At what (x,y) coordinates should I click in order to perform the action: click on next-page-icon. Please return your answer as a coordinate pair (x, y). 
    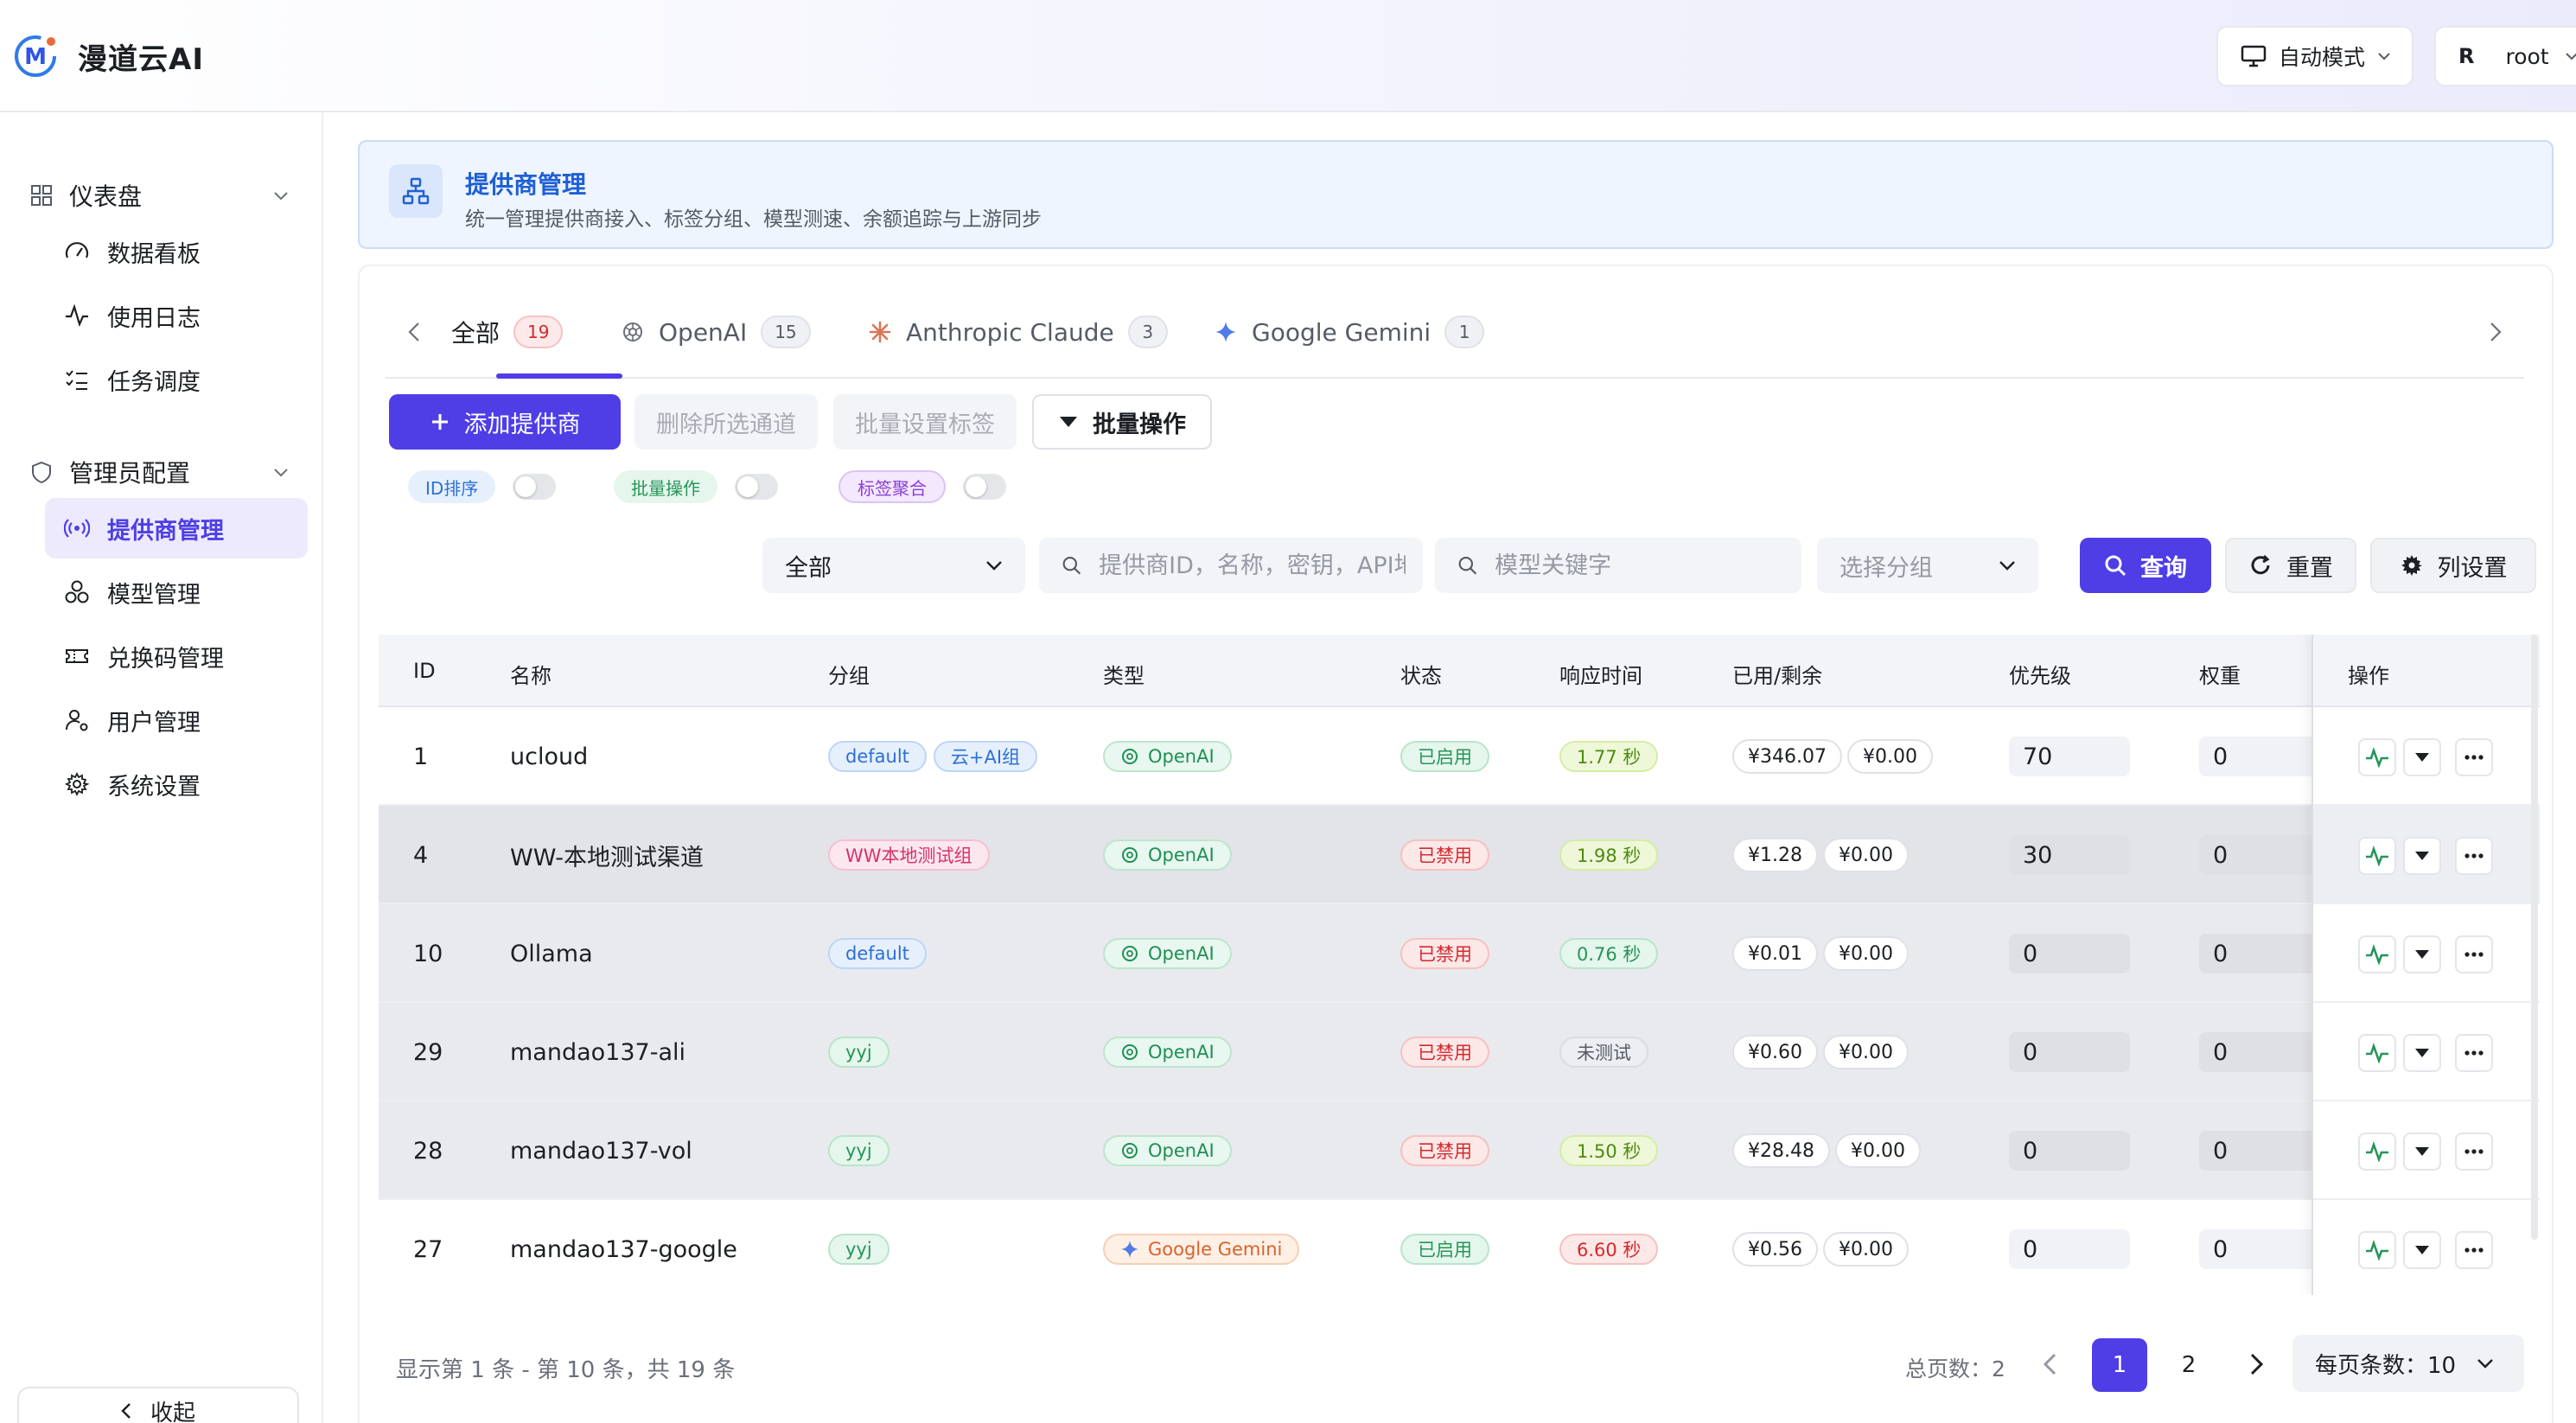
    Looking at the image, I should click on (2257, 1364).